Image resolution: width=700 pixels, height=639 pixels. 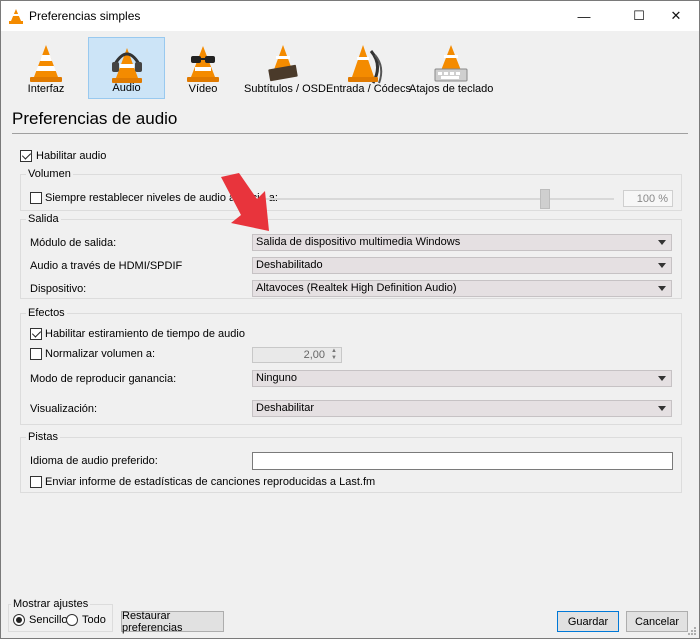 I want to click on tab-label: Interfaz, so click(x=46, y=89).